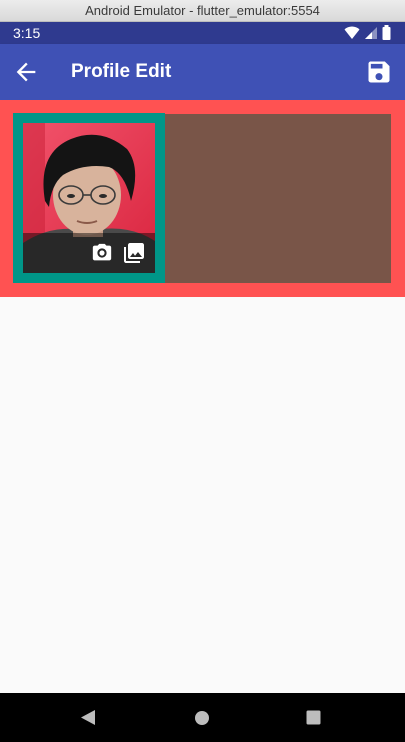 Image resolution: width=405 pixels, height=742 pixels. I want to click on pick-from-gallery-button, so click(134, 253).